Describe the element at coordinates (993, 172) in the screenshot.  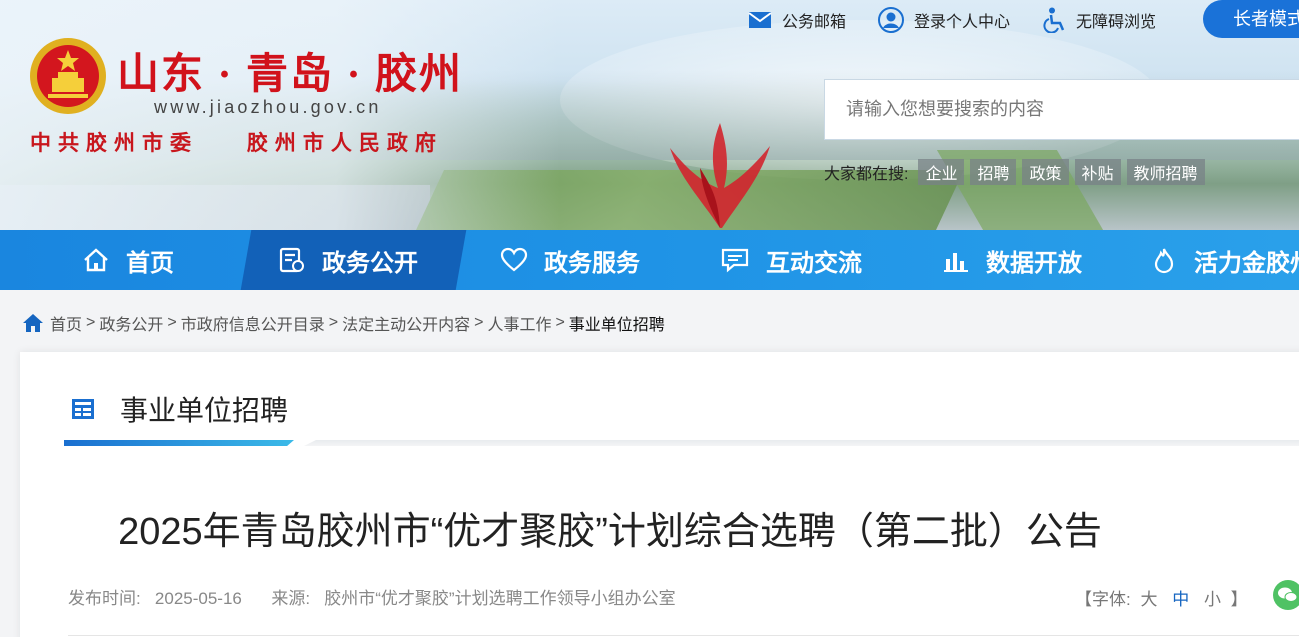
I see `hot-tag: 招聘` at that location.